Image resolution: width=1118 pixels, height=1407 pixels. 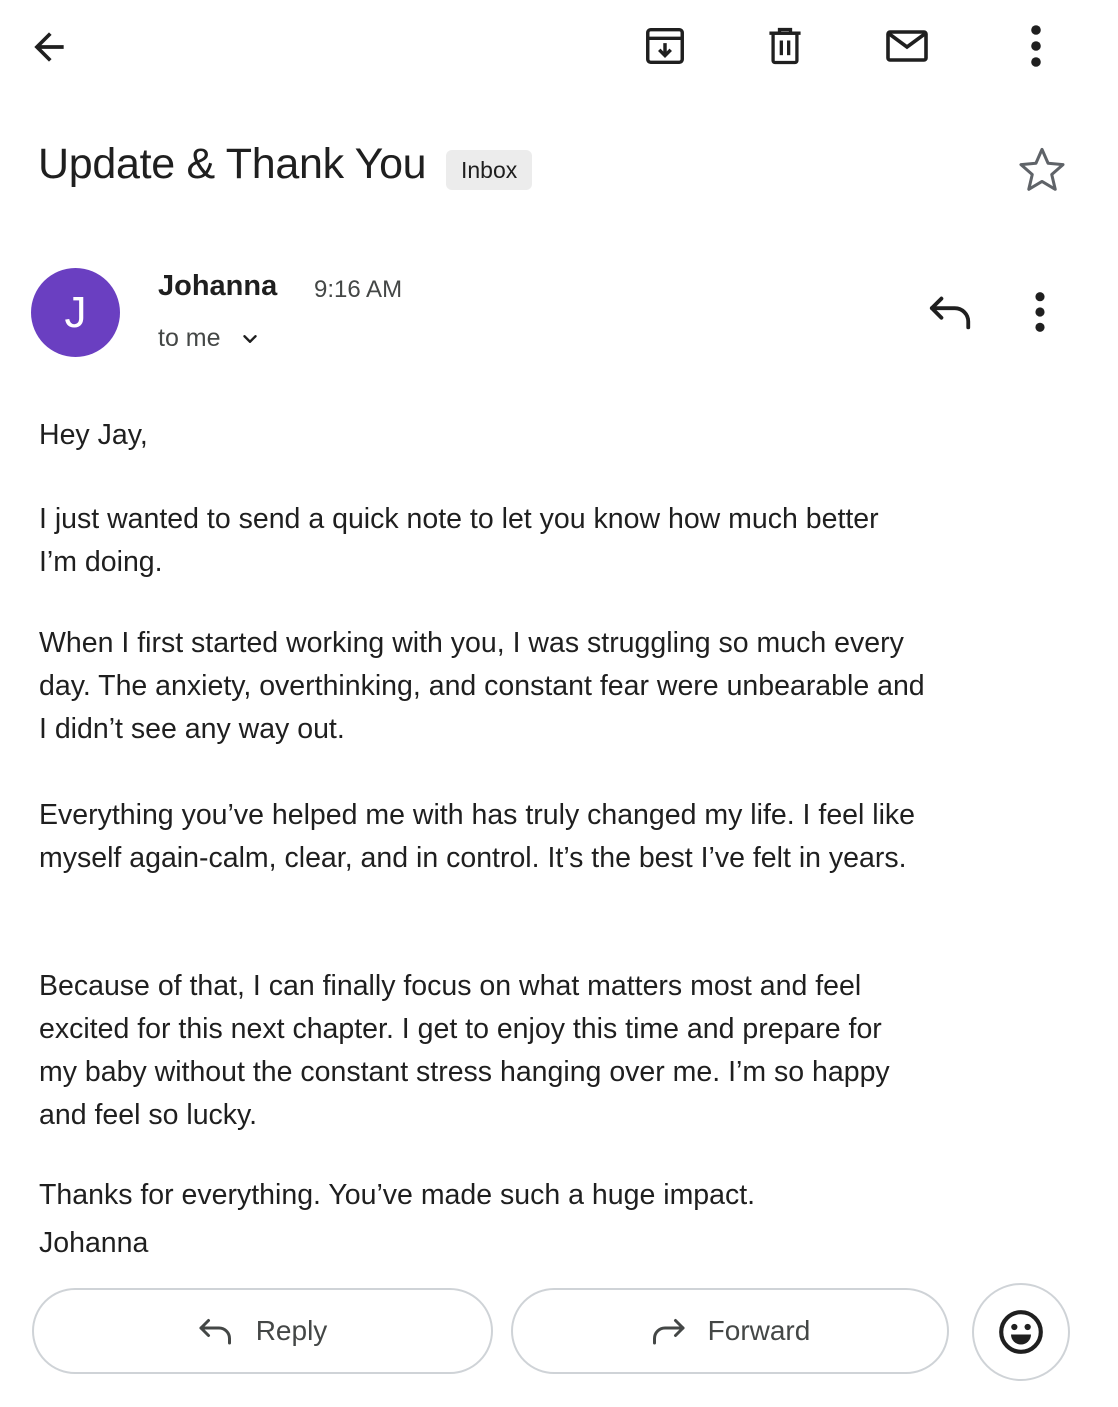 I want to click on delete-button, so click(x=785, y=46).